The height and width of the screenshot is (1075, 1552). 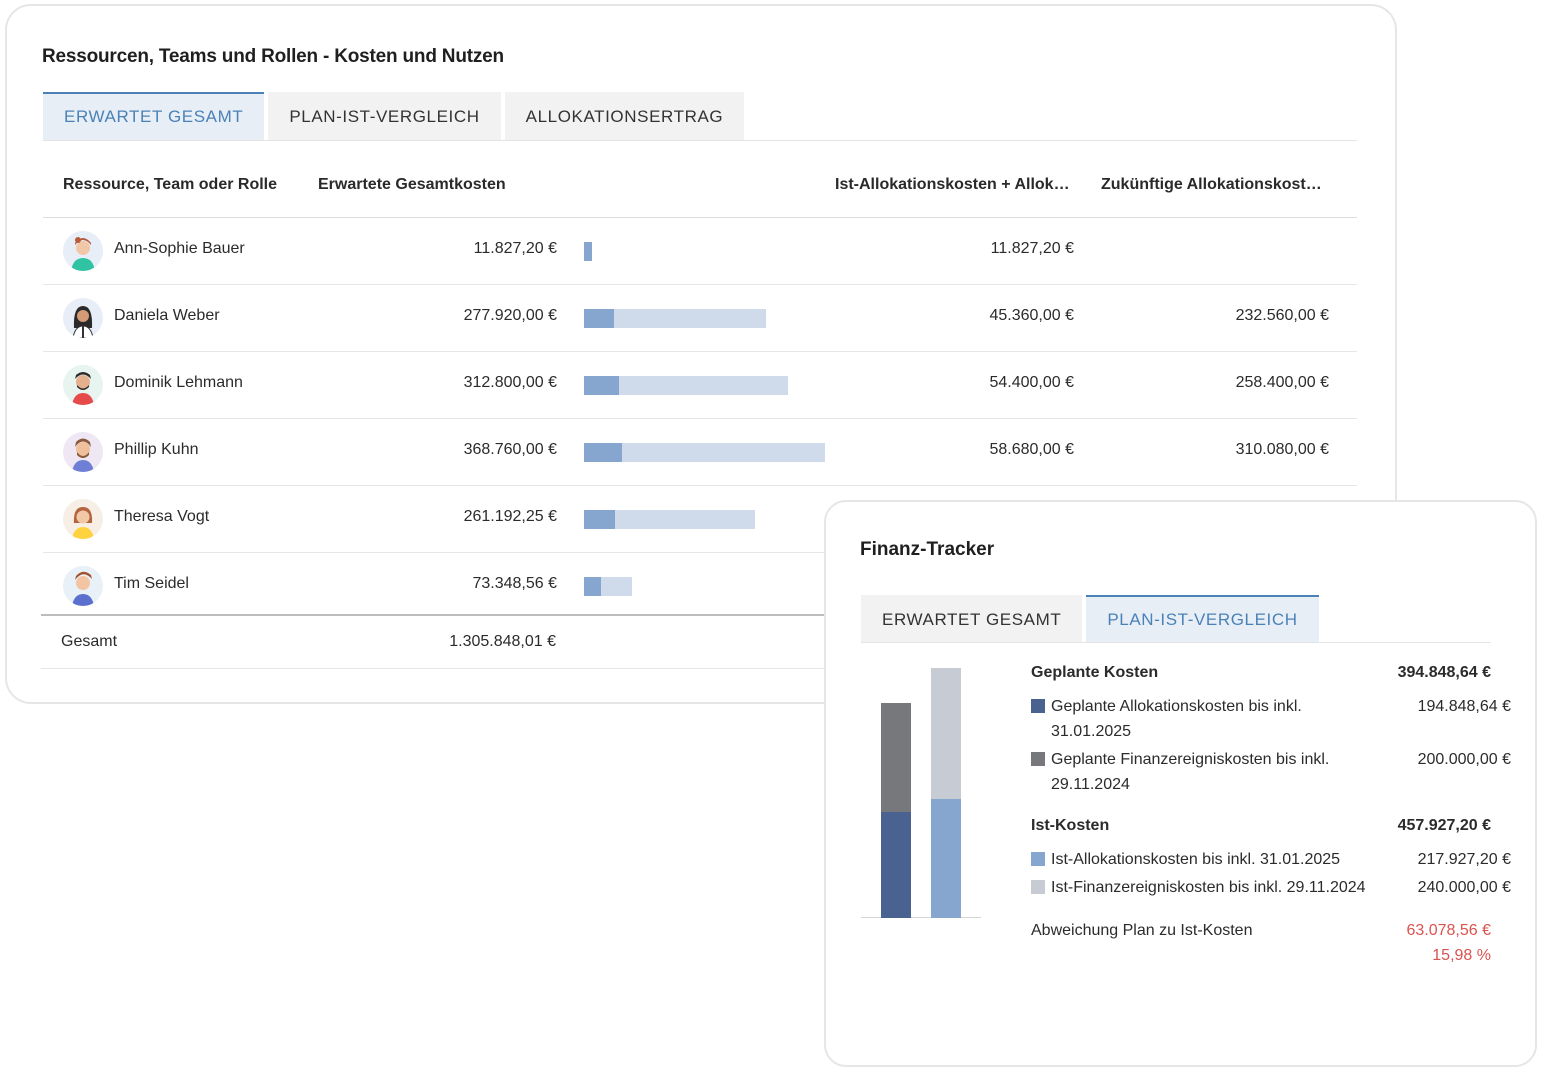 What do you see at coordinates (151, 584) in the screenshot?
I see `resource-name: Tim Seidel` at bounding box center [151, 584].